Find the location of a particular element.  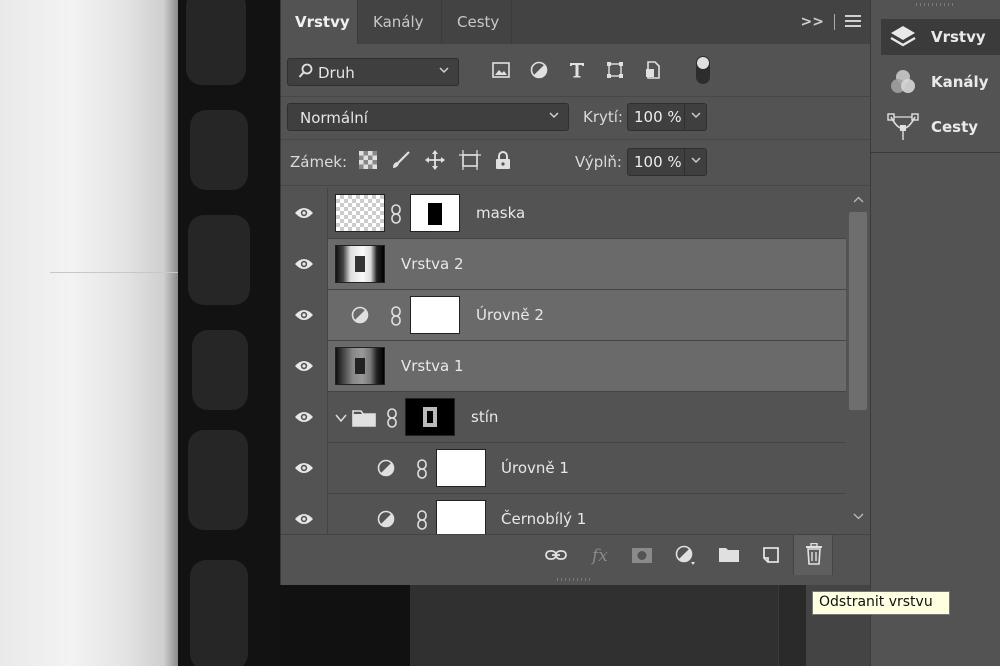

scroll-up-icon is located at coordinates (858, 200).